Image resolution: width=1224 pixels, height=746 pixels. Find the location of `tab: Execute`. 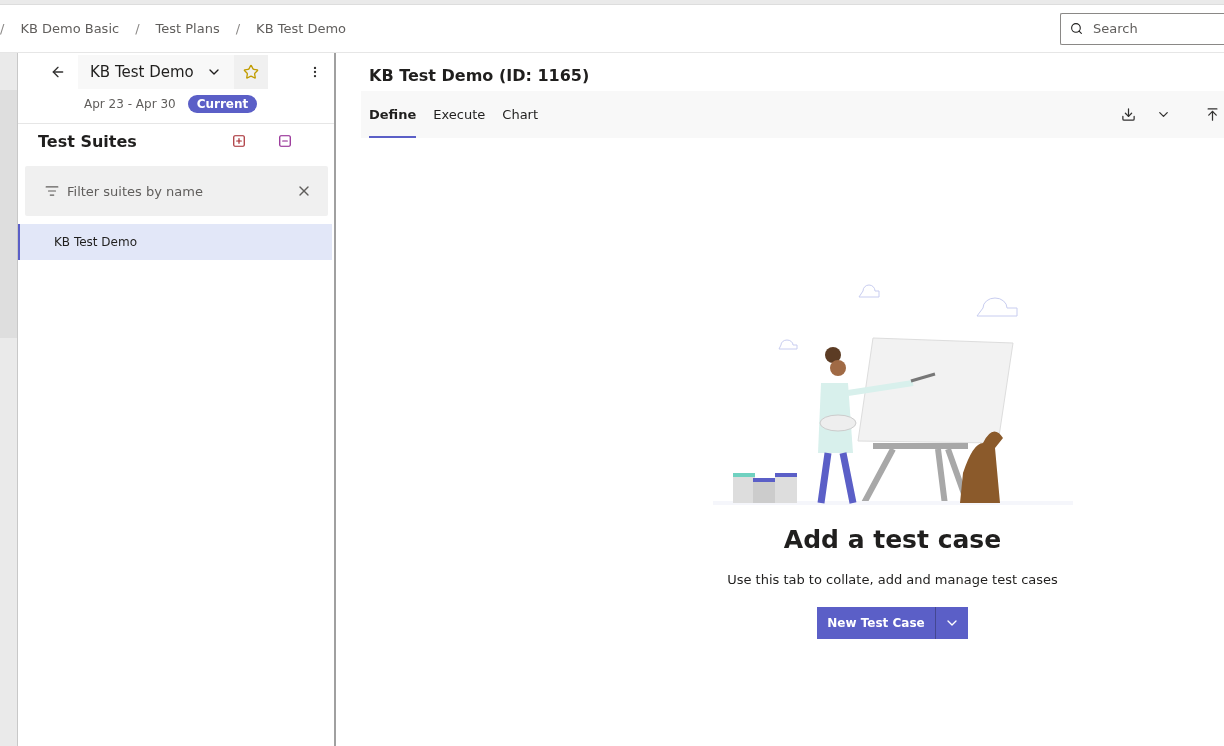

tab: Execute is located at coordinates (459, 114).